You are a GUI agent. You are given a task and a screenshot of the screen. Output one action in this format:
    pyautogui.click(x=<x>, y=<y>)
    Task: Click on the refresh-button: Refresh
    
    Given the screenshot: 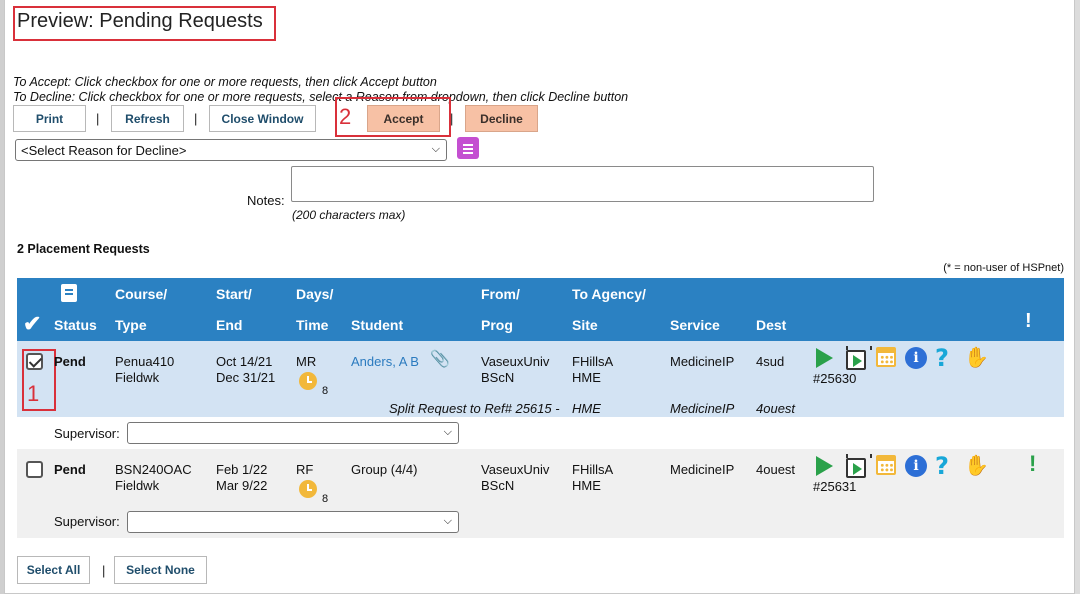 What is the action you would take?
    pyautogui.click(x=147, y=118)
    